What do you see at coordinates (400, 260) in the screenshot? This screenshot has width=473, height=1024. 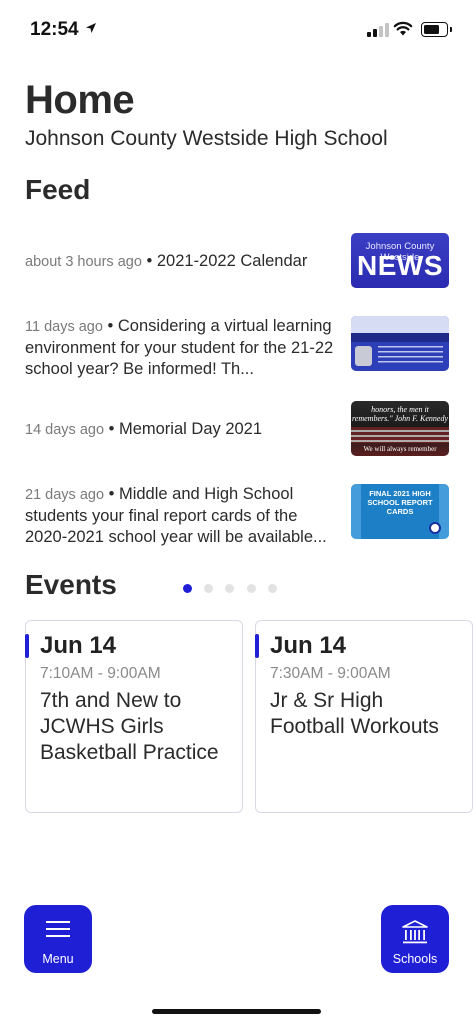 I see `news-thumbnail: Johnson County Westside NEWS` at bounding box center [400, 260].